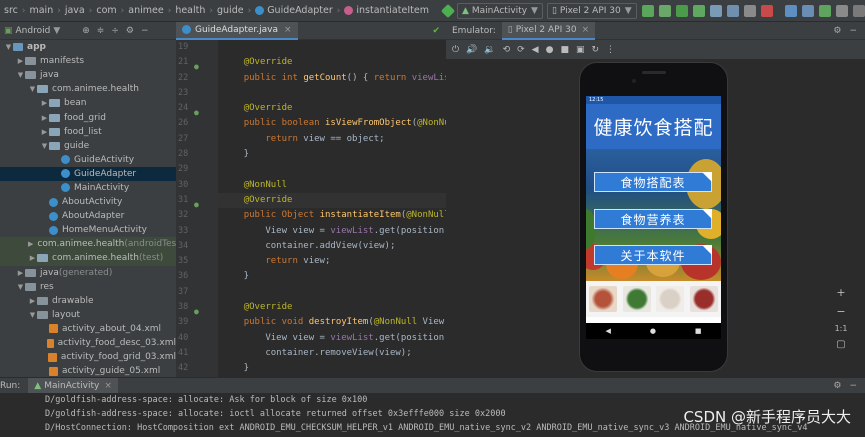 The image size is (865, 437). I want to click on tree-item: HomeMenuActivity, so click(88, 230).